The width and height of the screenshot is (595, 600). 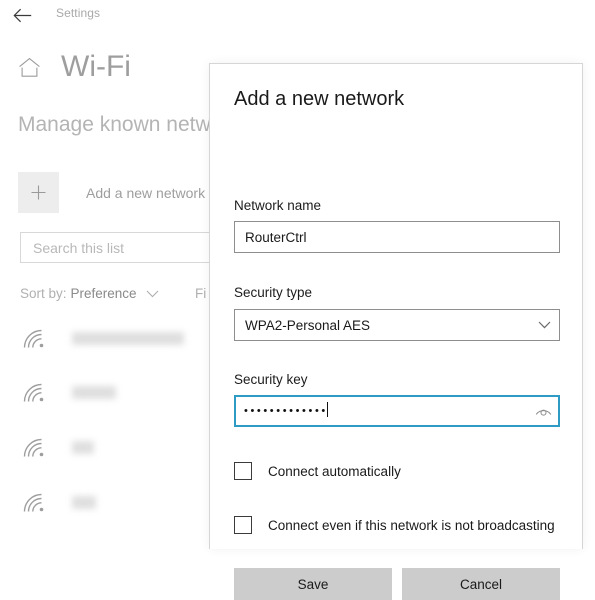 I want to click on sort-by-value: Preference, so click(x=103, y=293).